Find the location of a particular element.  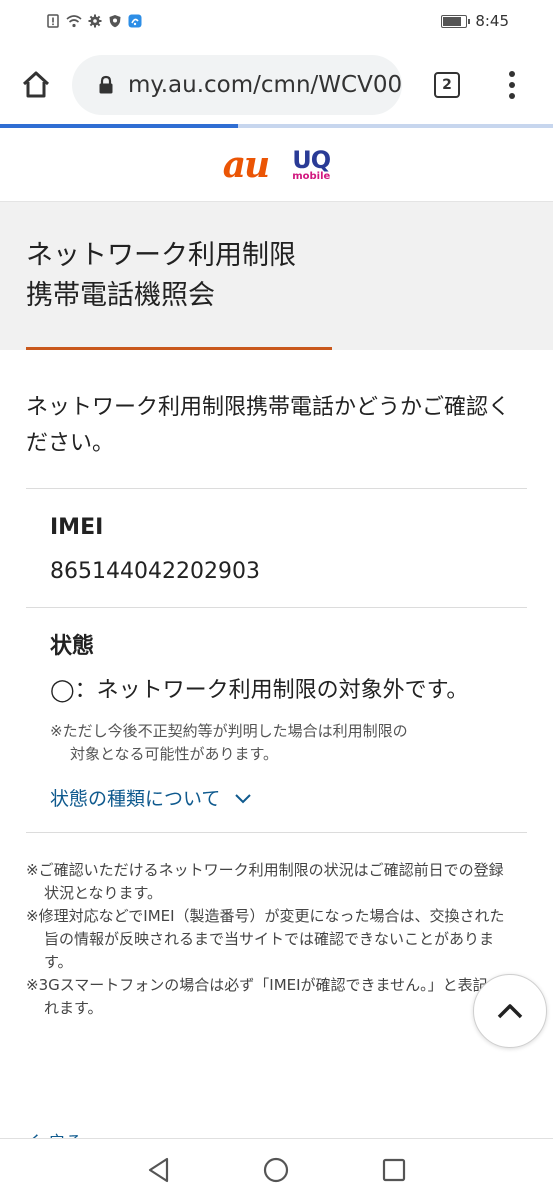

settings-icon is located at coordinates (95, 21).